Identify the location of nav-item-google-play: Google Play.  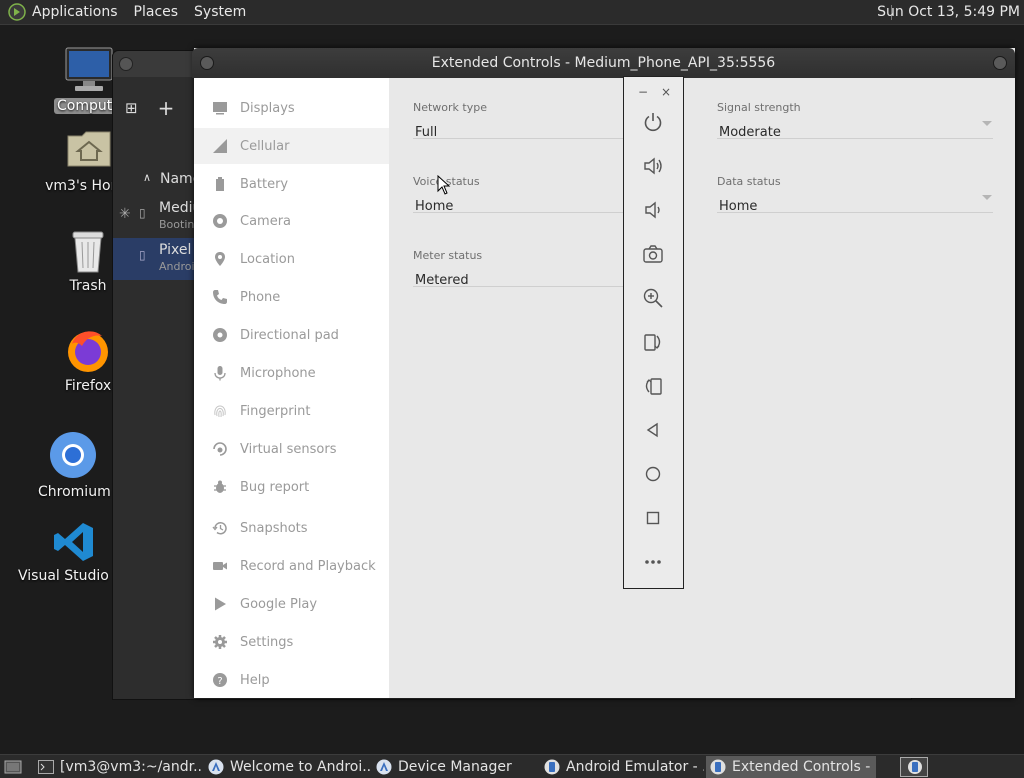
(291, 604).